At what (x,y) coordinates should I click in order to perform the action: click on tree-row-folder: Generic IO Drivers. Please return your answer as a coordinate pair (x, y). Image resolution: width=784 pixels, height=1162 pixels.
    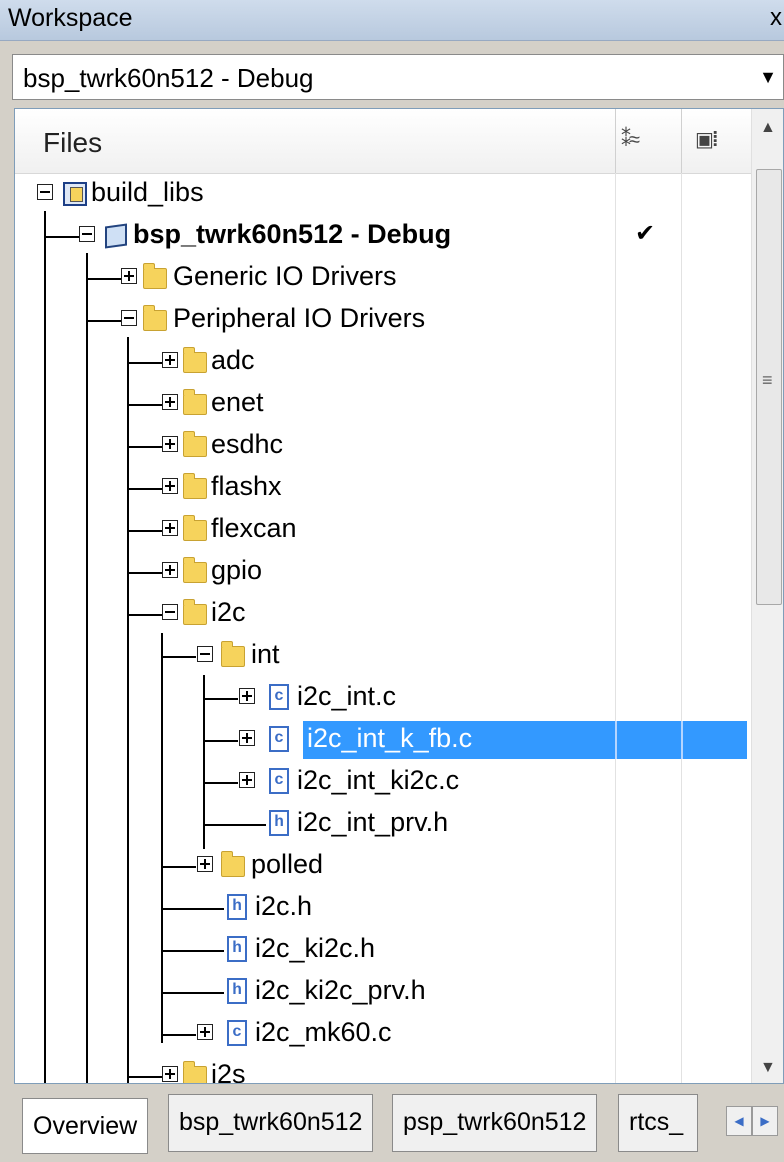
    Looking at the image, I should click on (383, 278).